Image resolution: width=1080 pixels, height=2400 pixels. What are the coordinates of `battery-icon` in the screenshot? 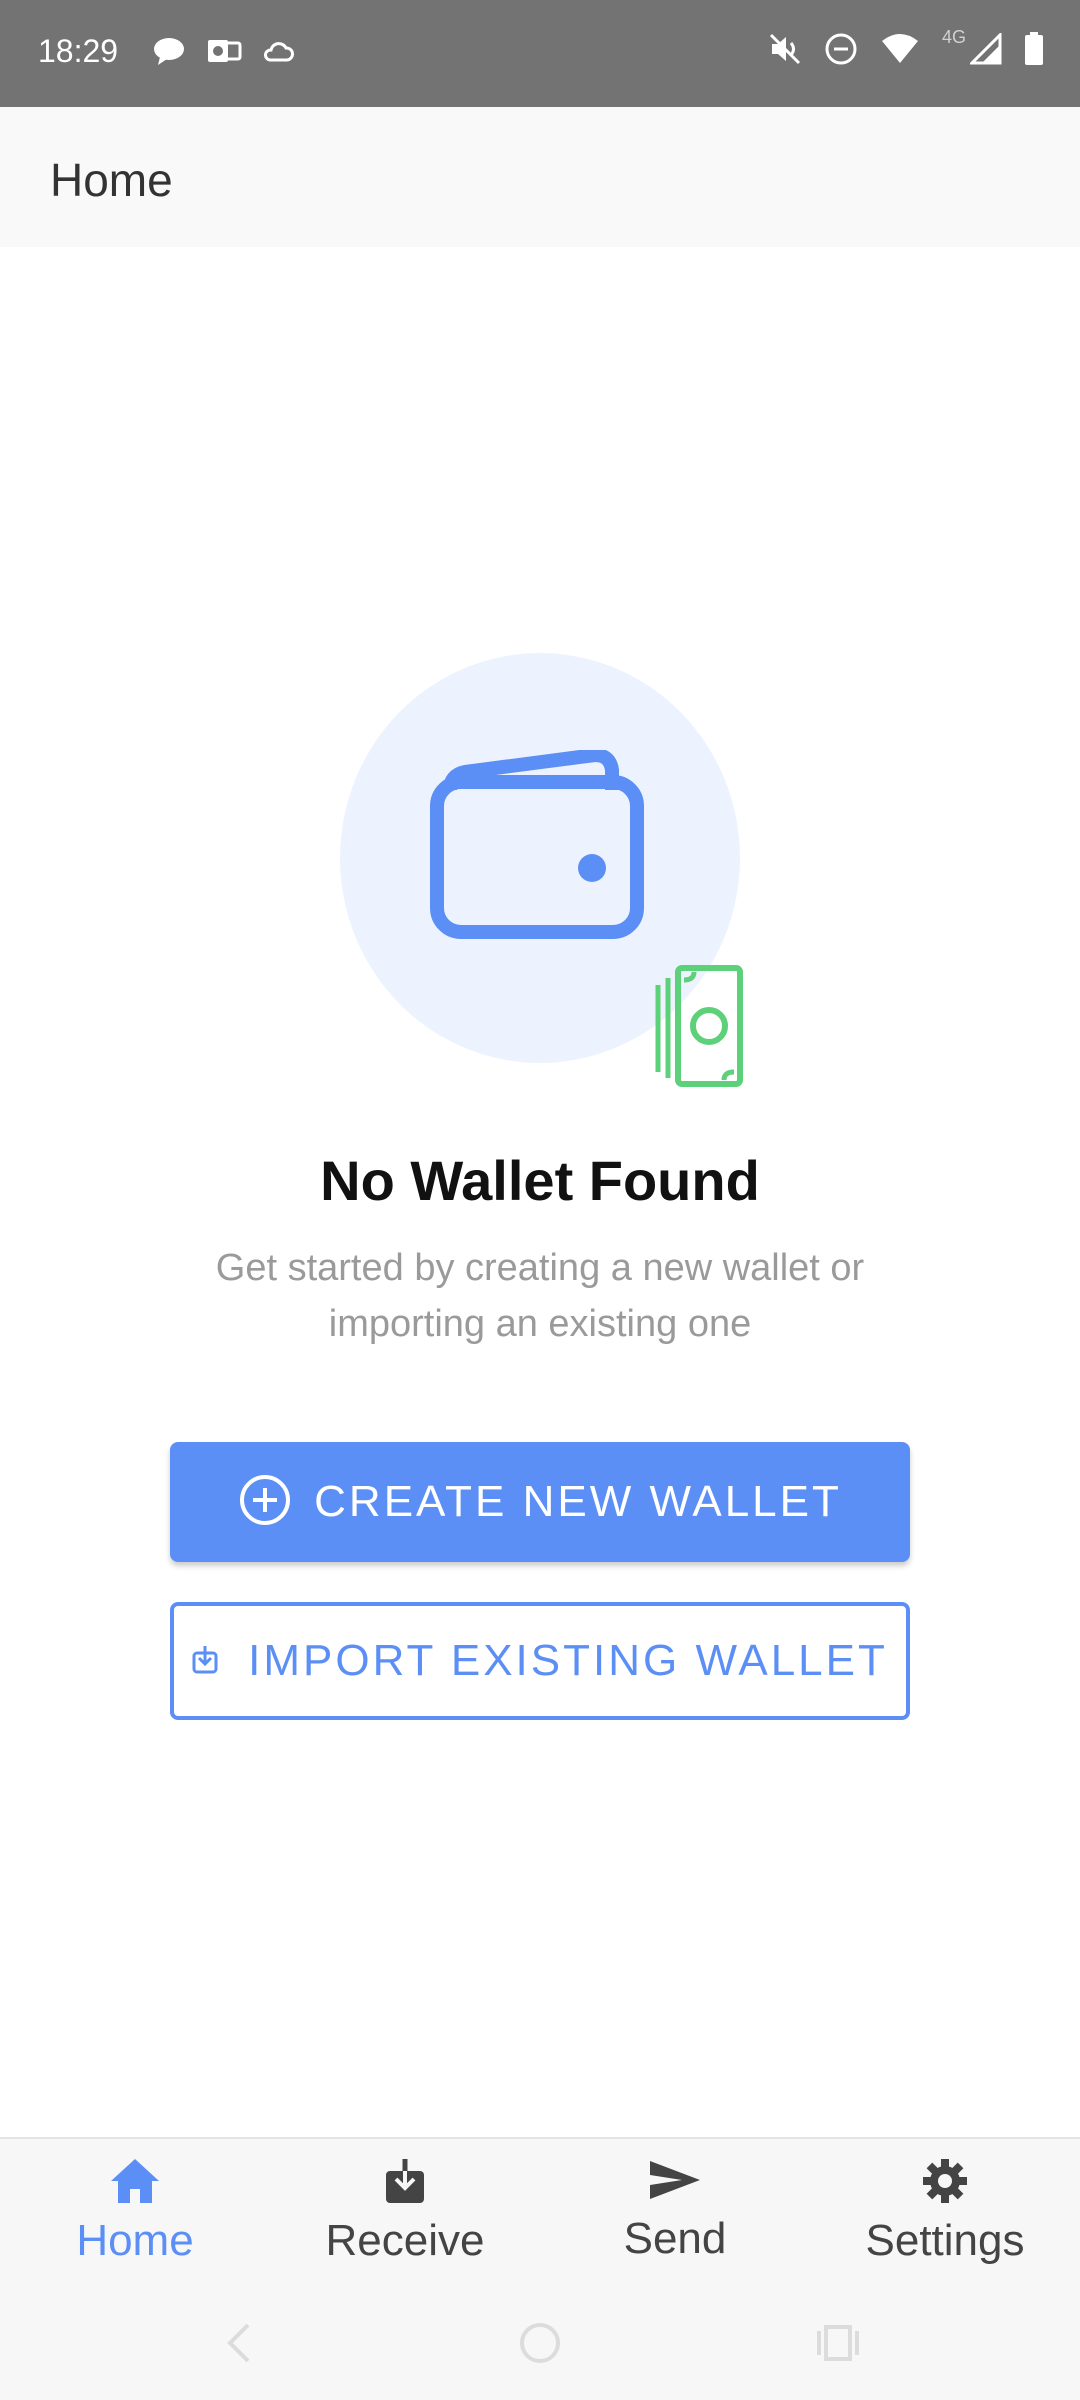 It's located at (1034, 49).